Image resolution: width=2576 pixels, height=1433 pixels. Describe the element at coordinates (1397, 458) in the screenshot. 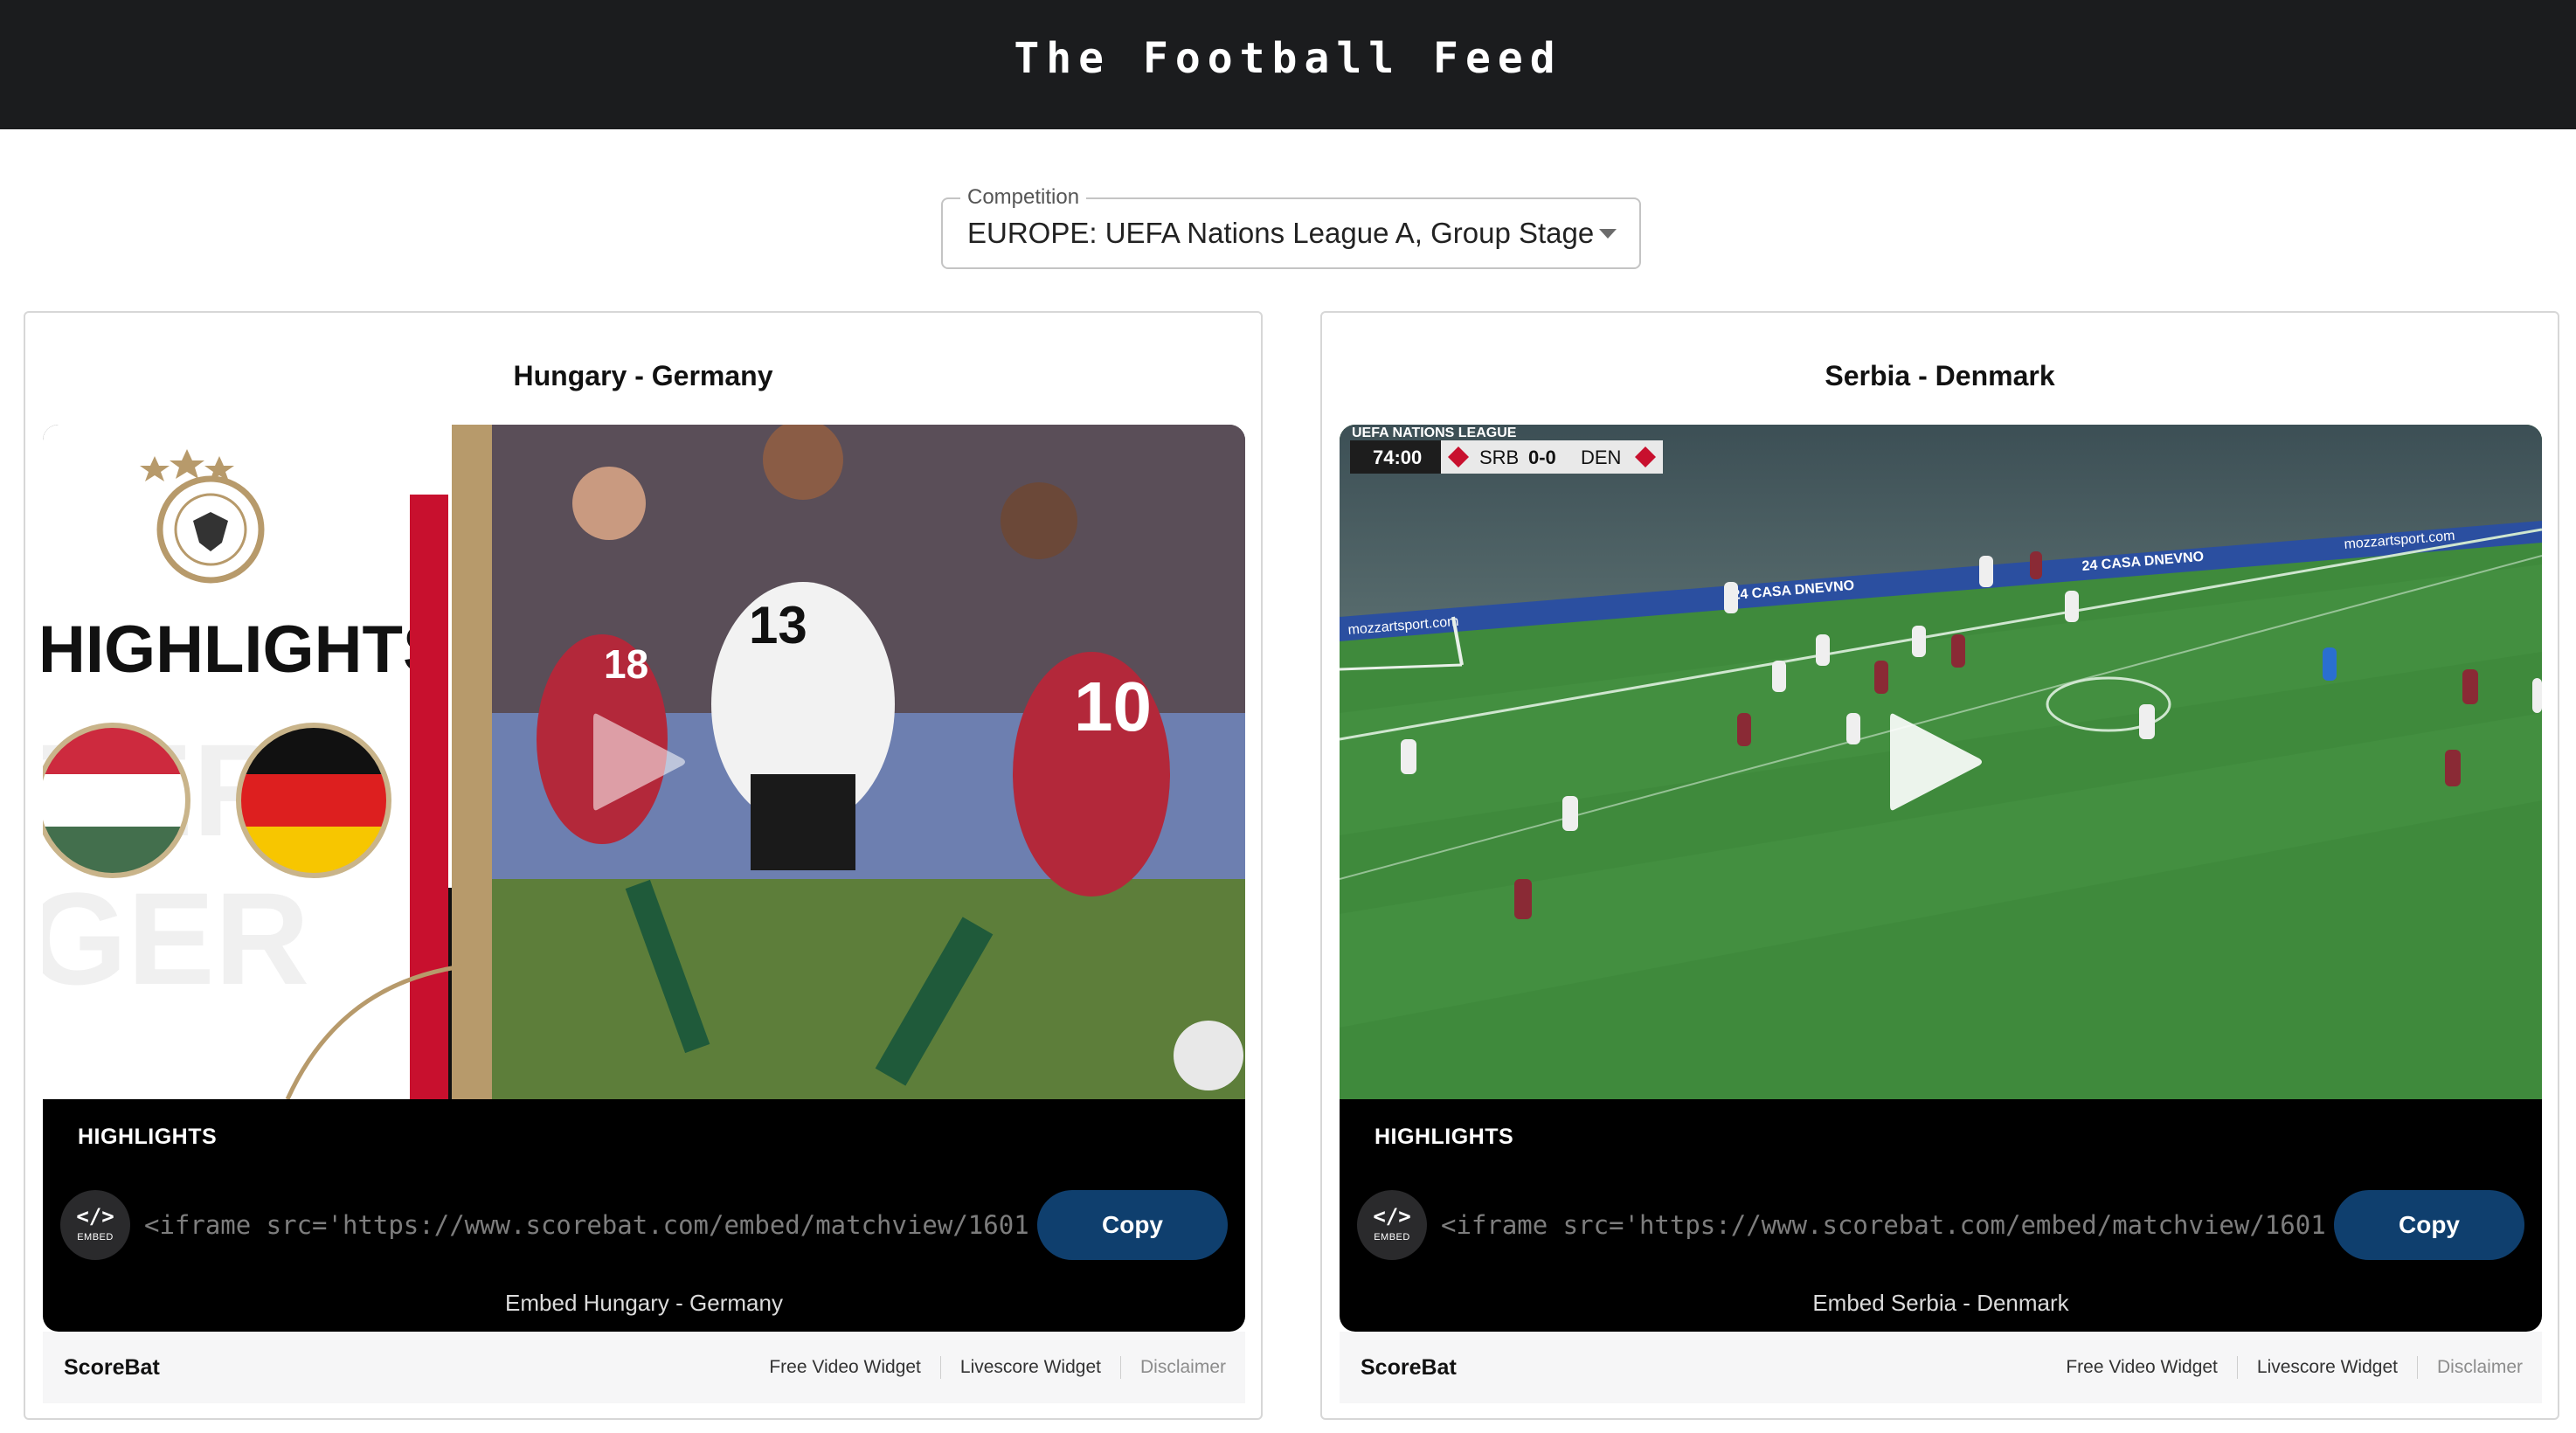

I see `scoreboard-clock: 74:00` at that location.